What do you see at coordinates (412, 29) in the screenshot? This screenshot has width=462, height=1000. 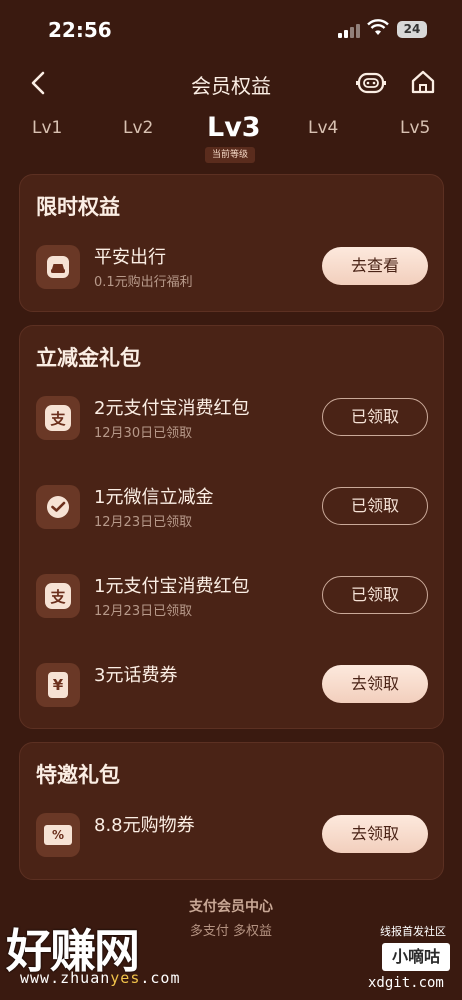 I see `battery-icon: 24` at bounding box center [412, 29].